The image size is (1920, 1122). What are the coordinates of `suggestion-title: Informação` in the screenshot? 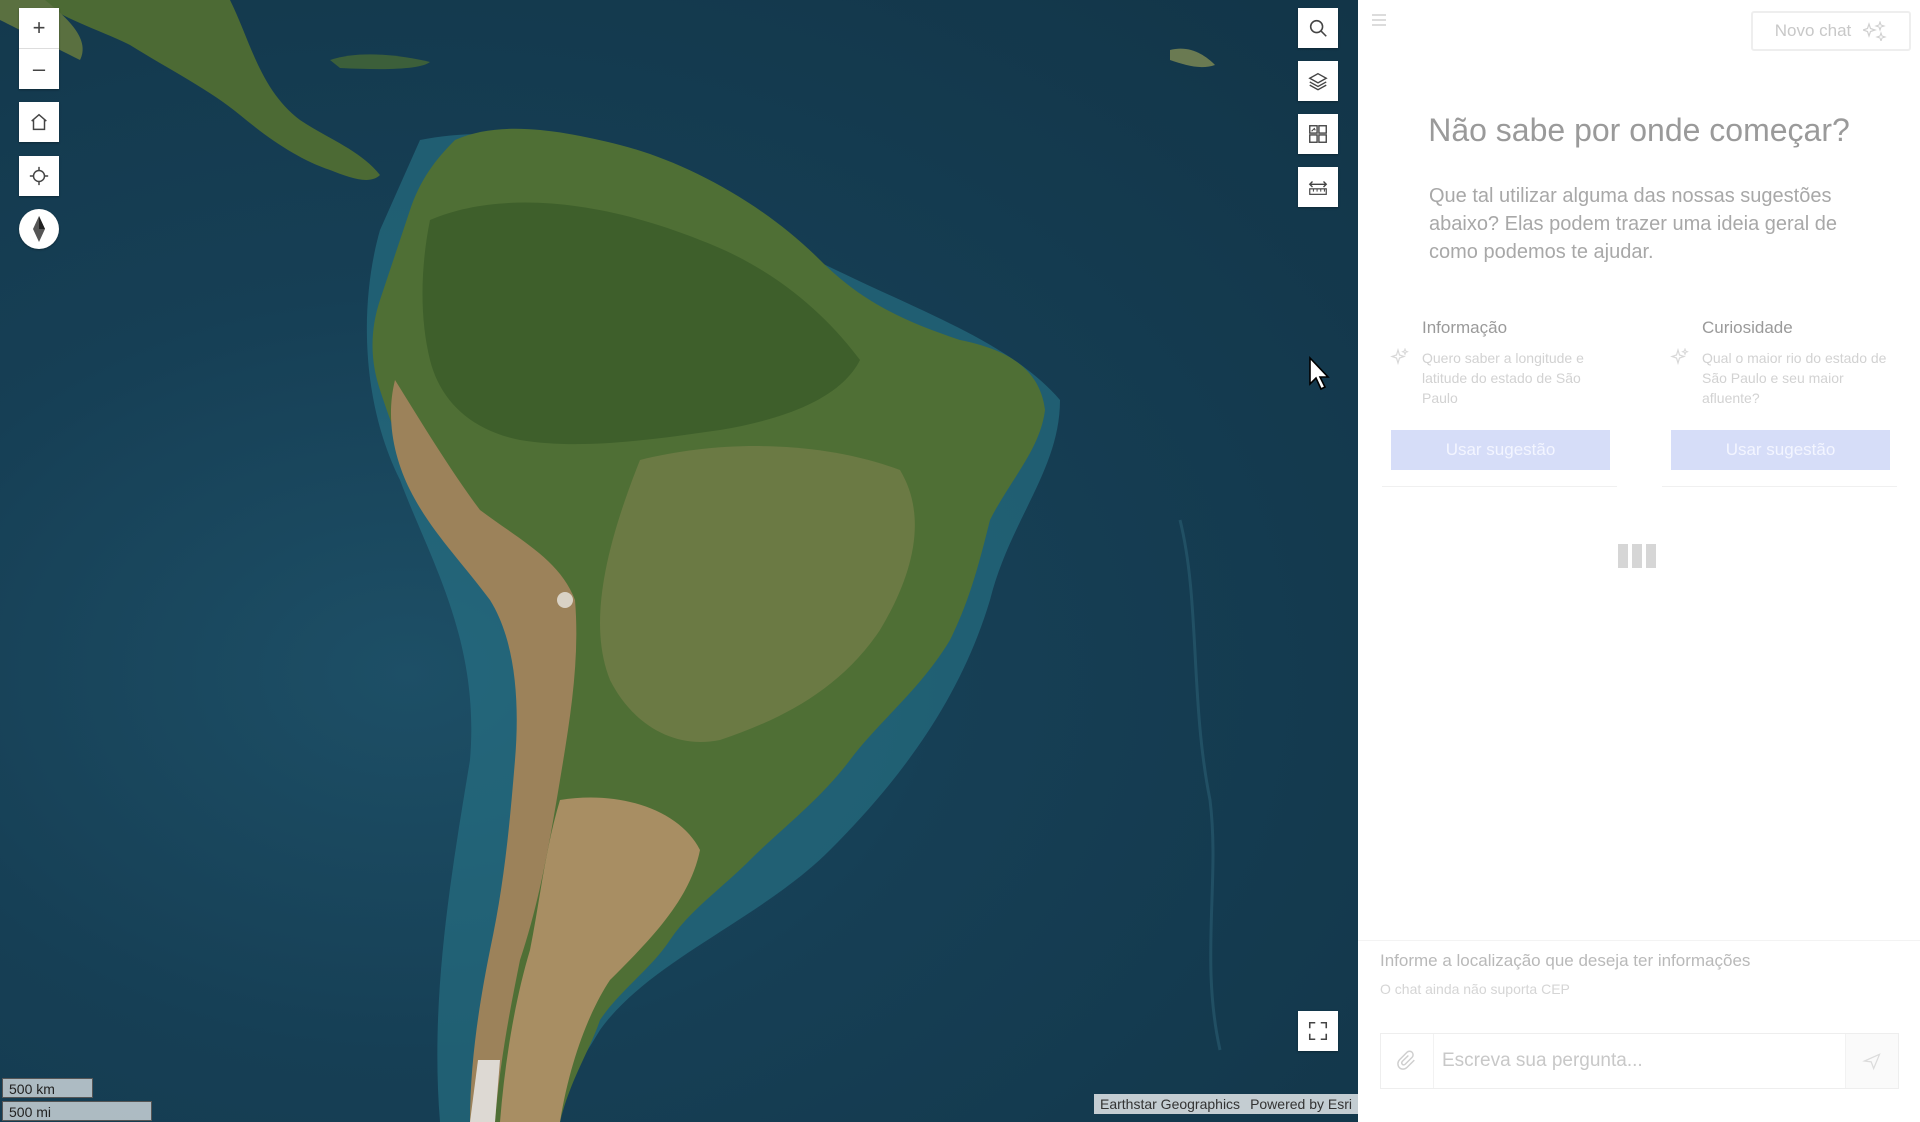 It's located at (1465, 327).